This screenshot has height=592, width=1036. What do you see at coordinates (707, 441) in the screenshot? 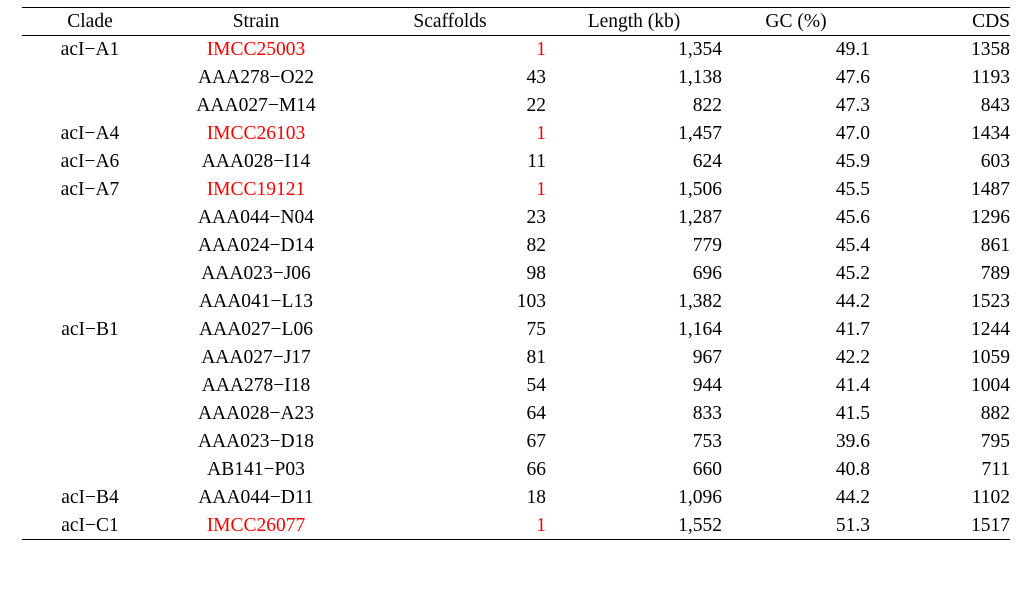
I see `cell-length: 753` at bounding box center [707, 441].